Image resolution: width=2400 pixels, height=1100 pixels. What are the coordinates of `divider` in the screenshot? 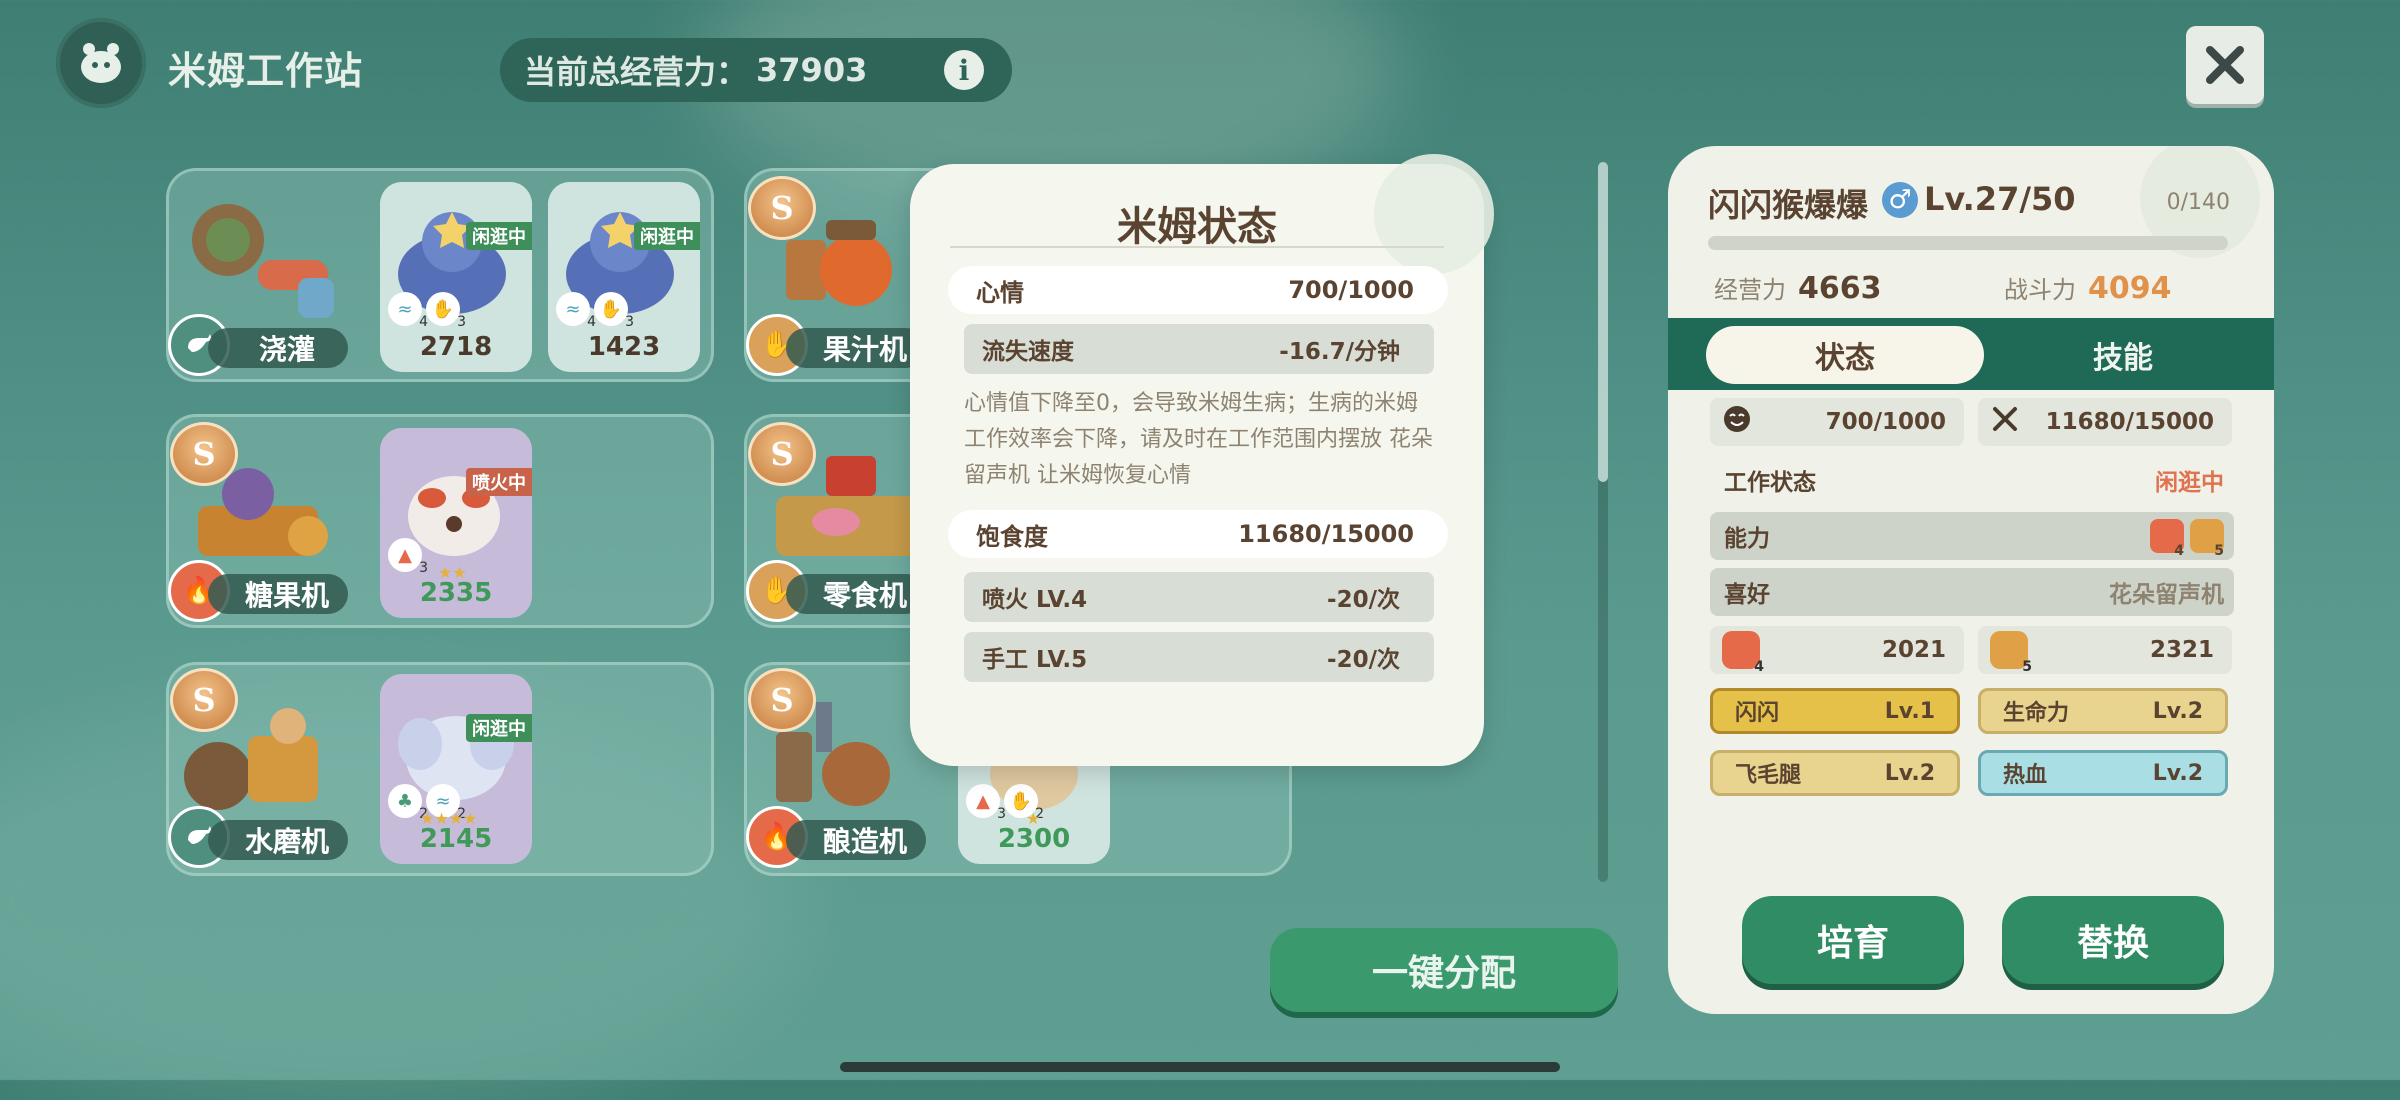 It's located at (1197, 247).